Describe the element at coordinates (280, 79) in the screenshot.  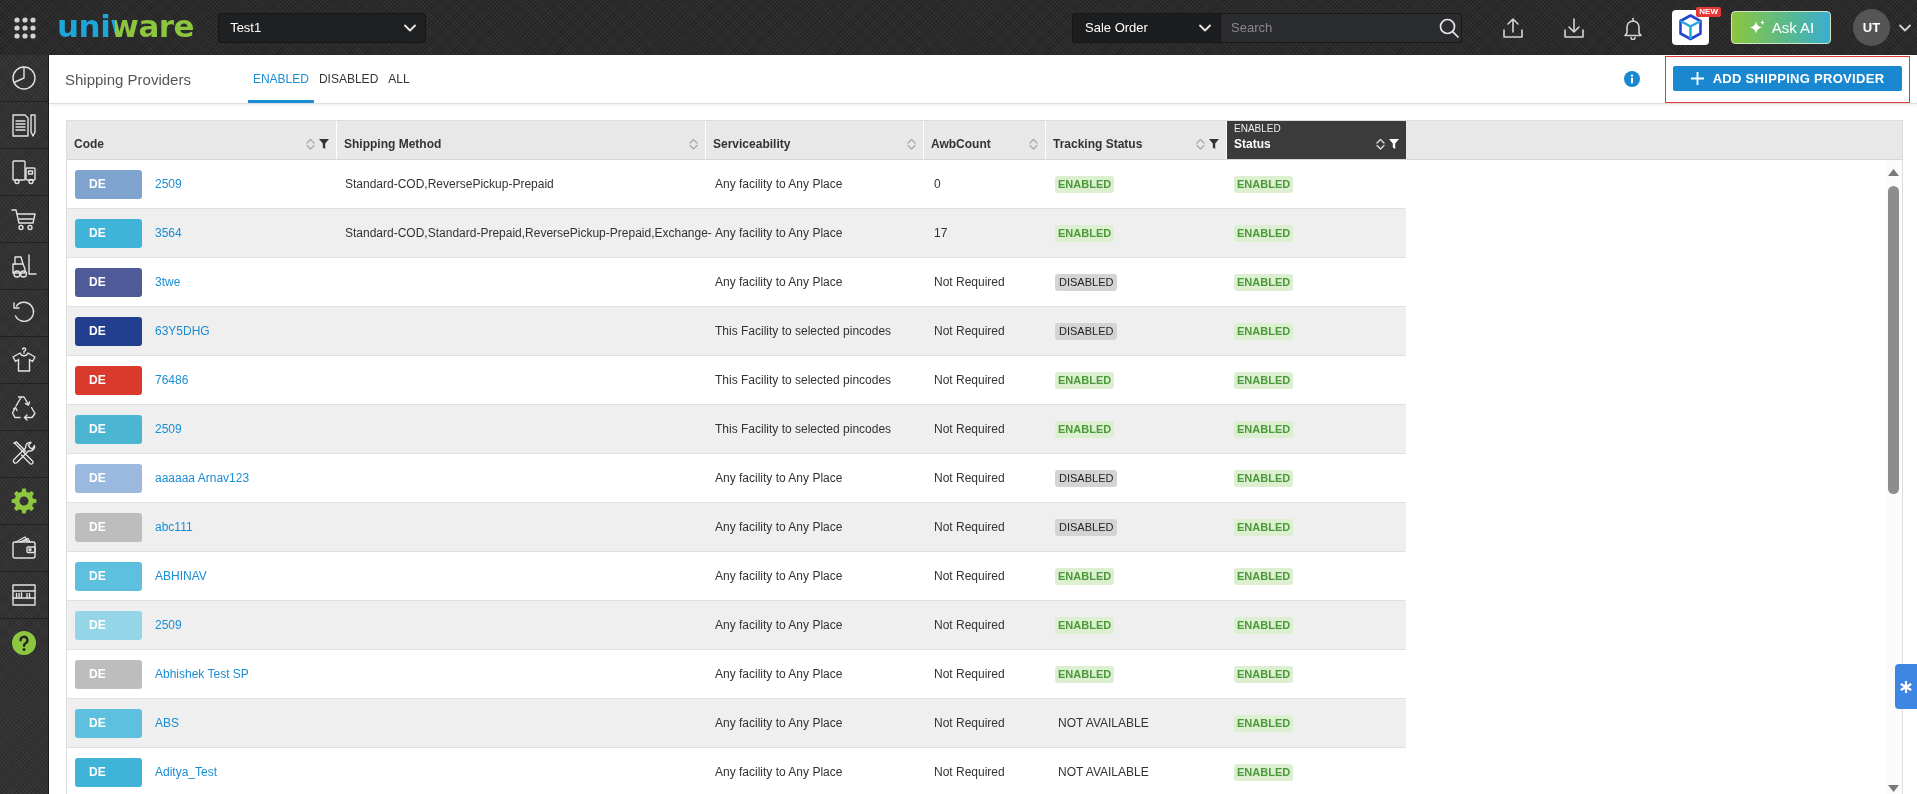
I see `filter-tab: ENABLED` at that location.